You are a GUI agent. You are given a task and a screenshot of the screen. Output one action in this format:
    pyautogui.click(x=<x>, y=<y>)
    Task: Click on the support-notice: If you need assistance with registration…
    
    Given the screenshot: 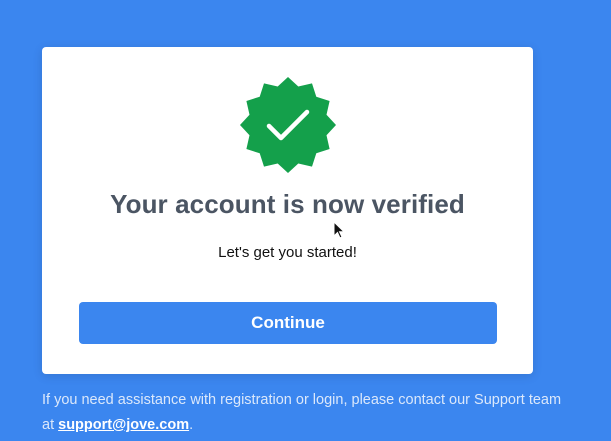 What is the action you would take?
    pyautogui.click(x=302, y=413)
    